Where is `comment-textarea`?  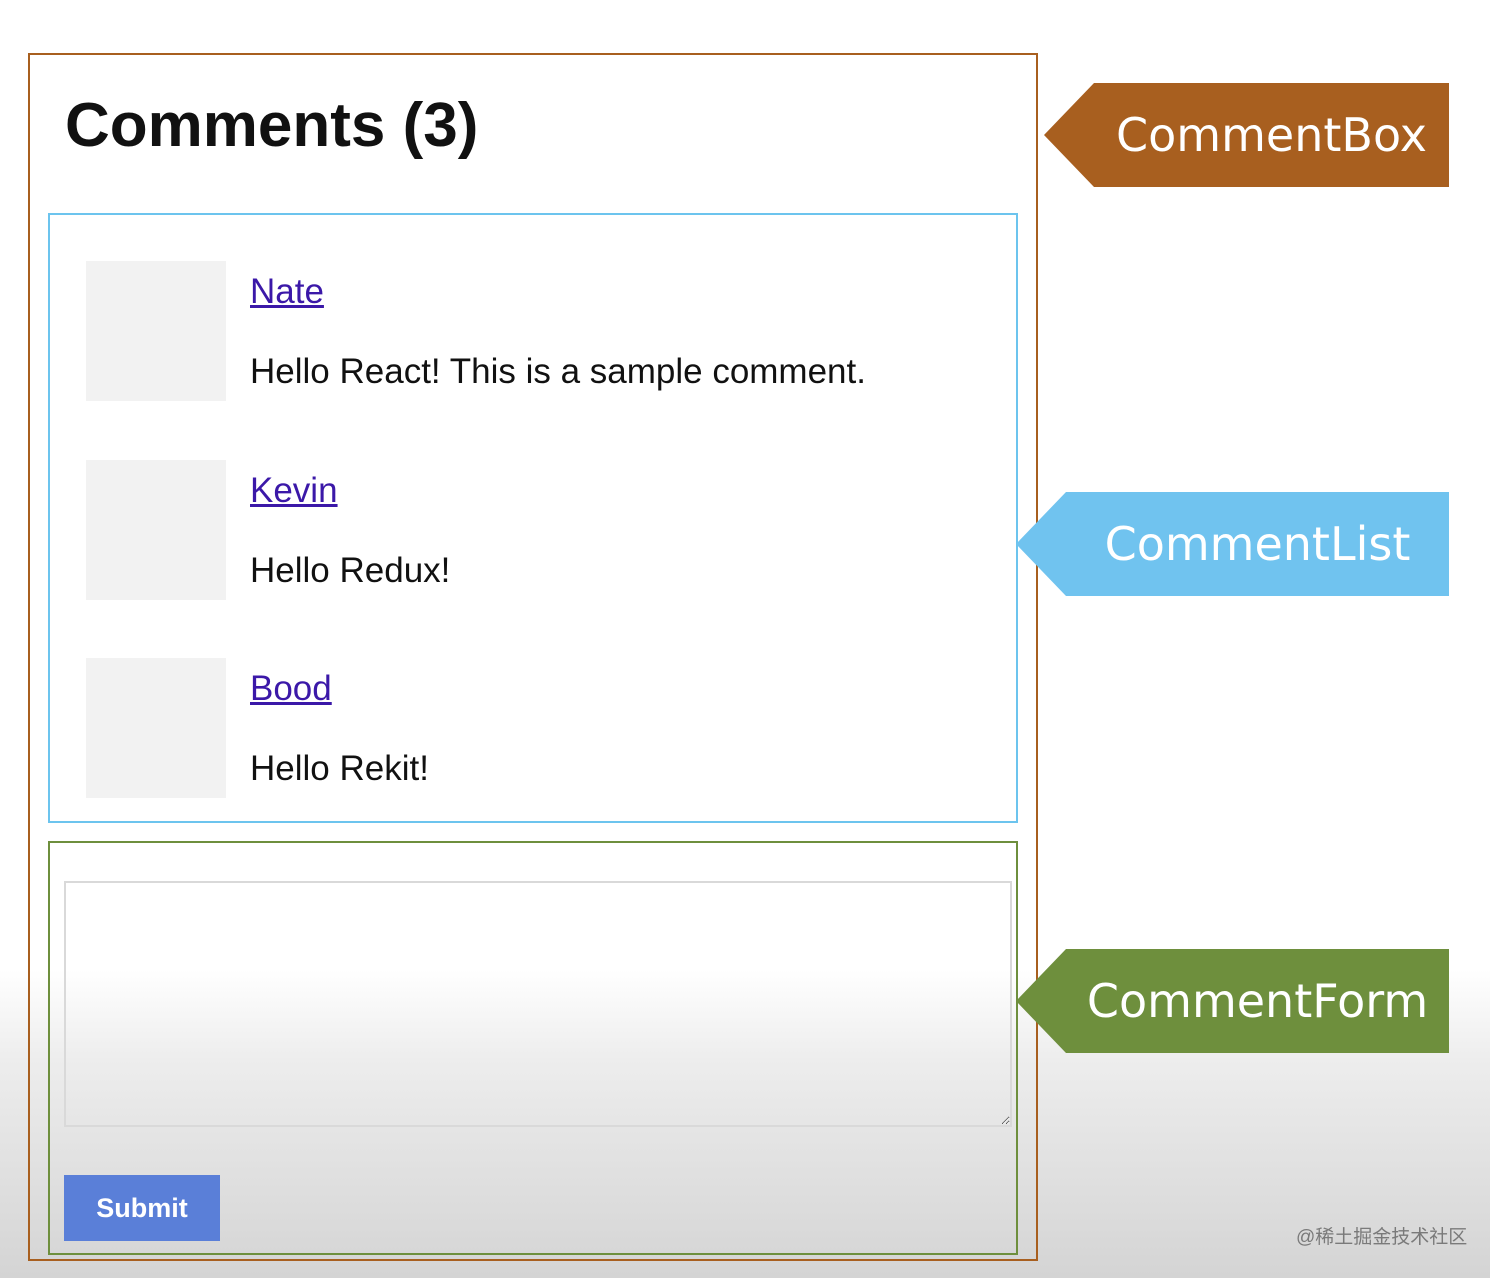
comment-textarea is located at coordinates (538, 1004).